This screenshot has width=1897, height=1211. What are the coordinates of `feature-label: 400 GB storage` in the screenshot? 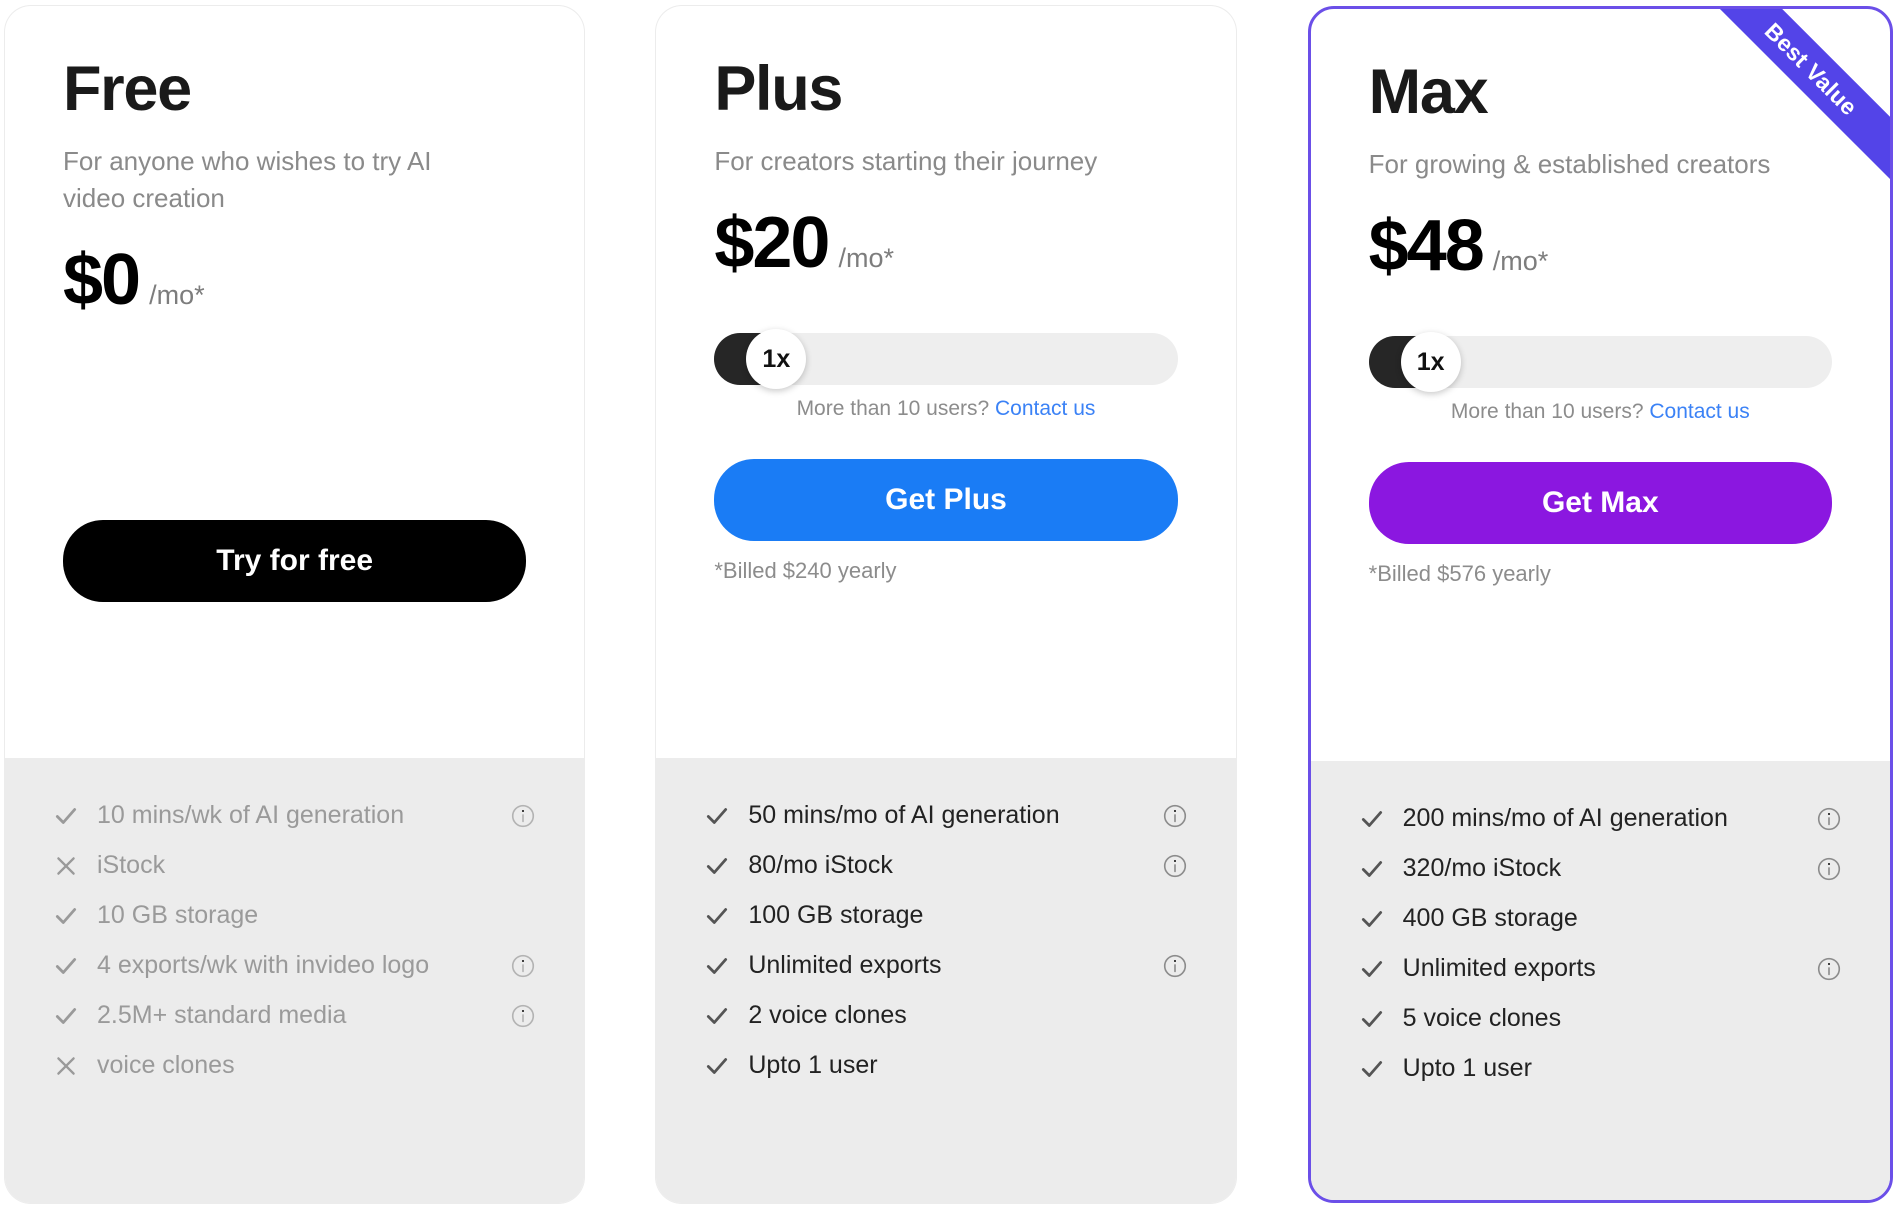 It's located at (1490, 918).